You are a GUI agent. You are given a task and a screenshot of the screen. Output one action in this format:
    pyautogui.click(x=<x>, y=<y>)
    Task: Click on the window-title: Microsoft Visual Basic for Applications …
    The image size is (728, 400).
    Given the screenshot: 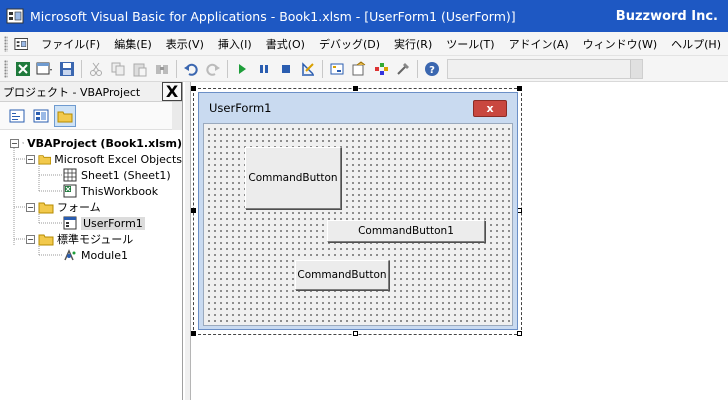 What is the action you would take?
    pyautogui.click(x=273, y=16)
    